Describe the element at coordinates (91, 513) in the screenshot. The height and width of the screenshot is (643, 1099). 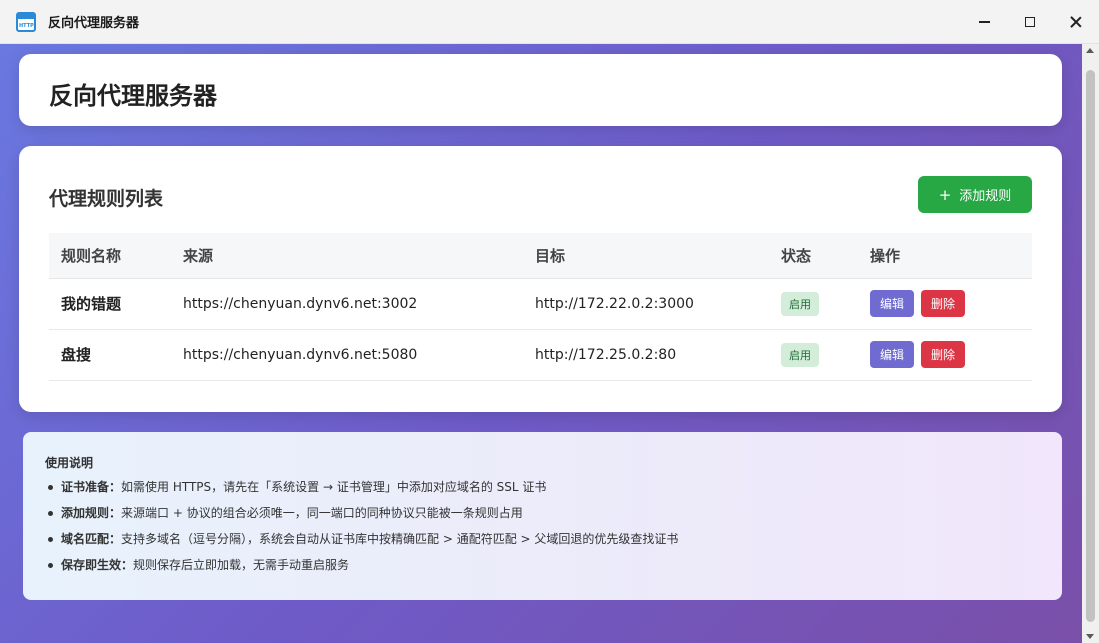
I see `instruction-label: 添加规则：` at that location.